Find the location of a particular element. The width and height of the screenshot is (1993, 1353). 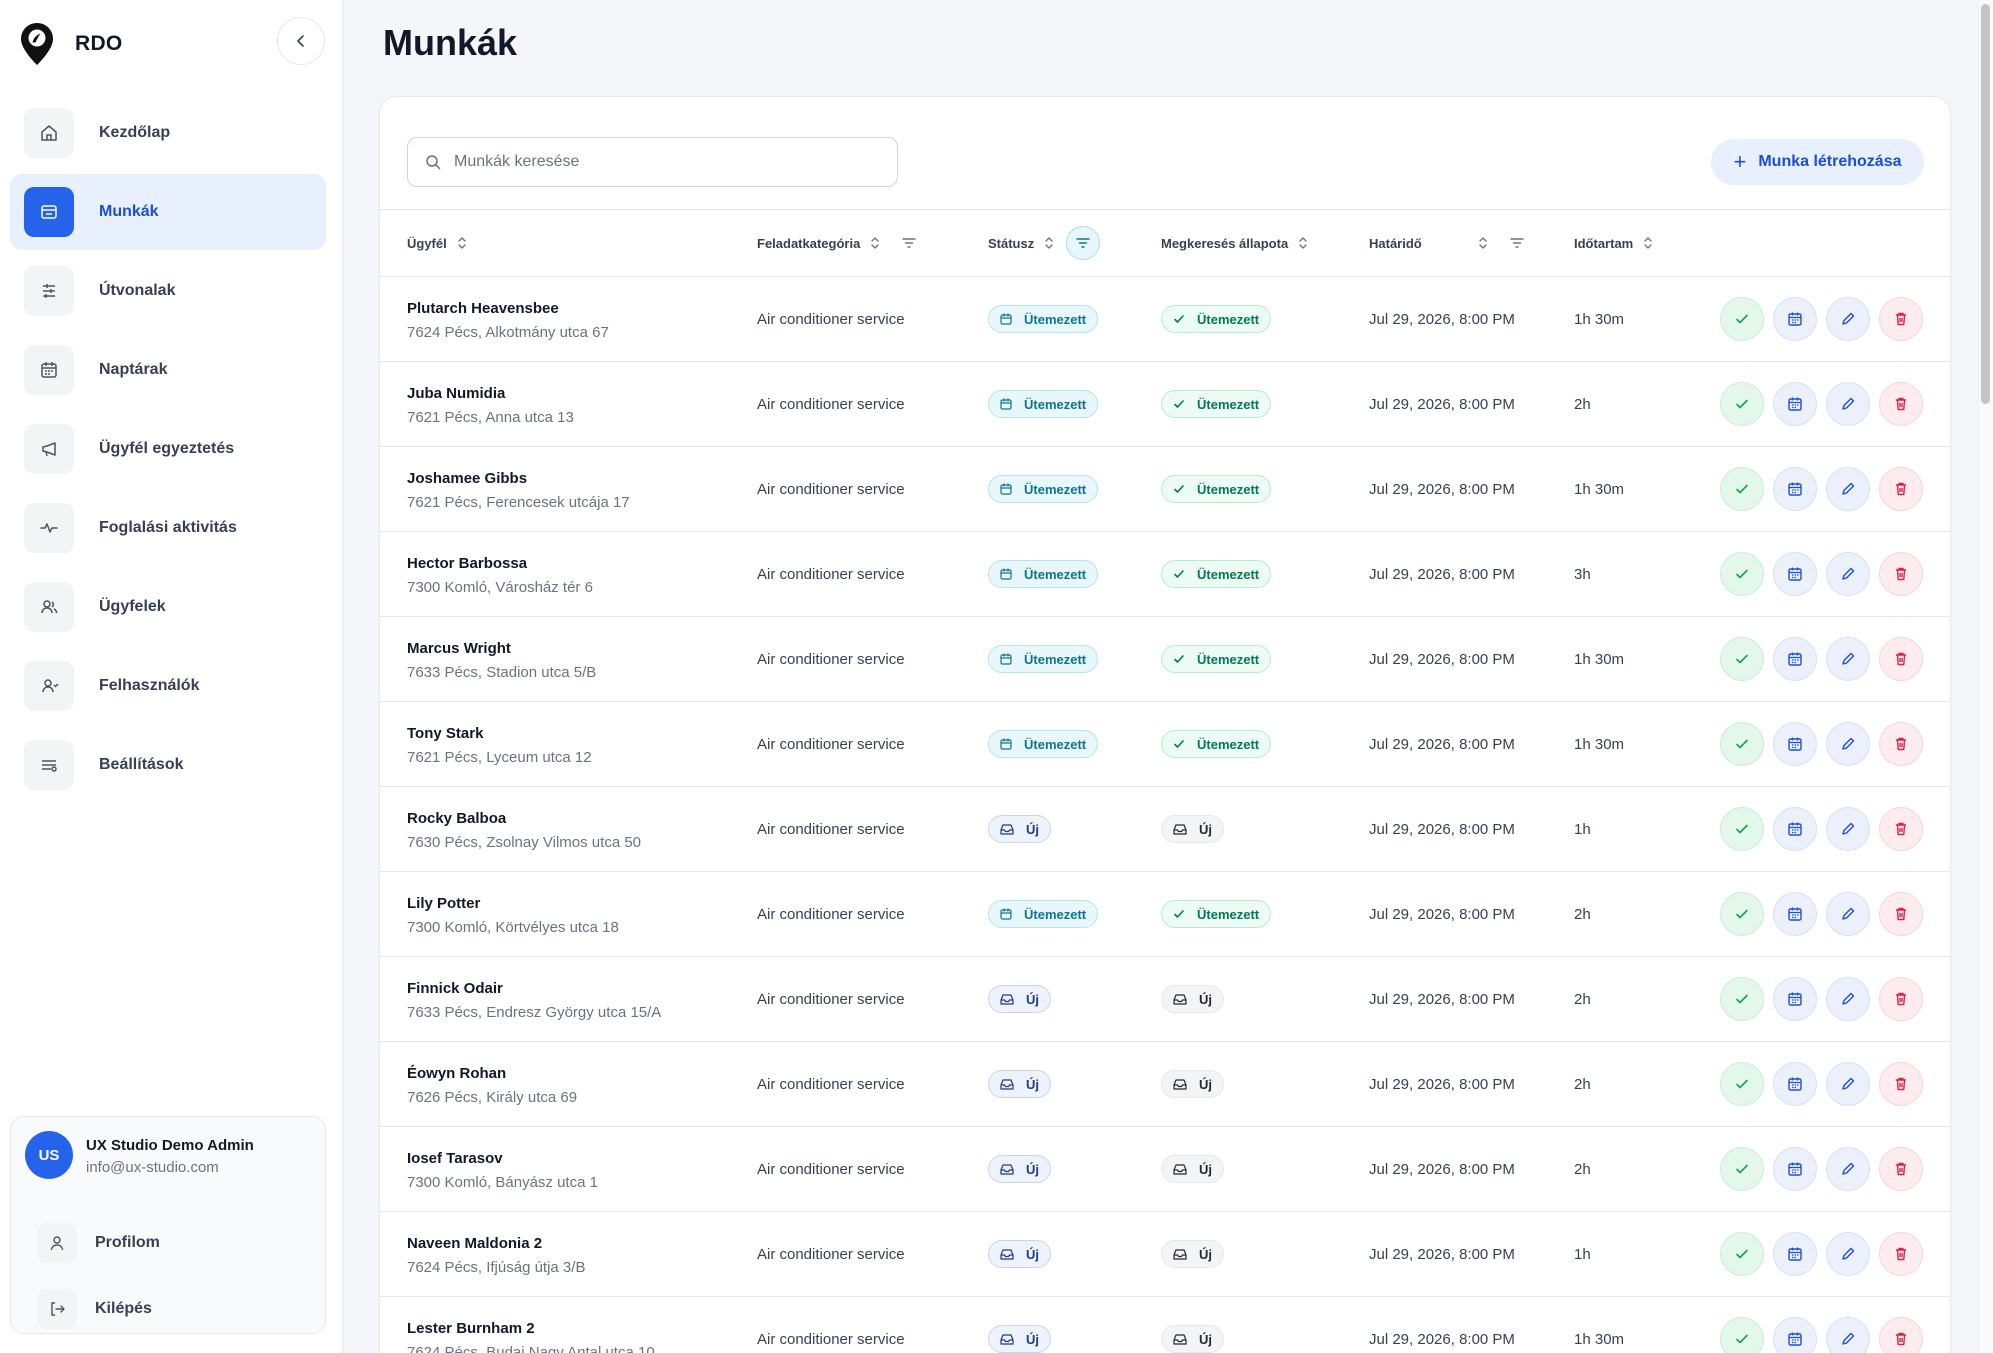

logout-button: Kilépés is located at coordinates (94, 1309).